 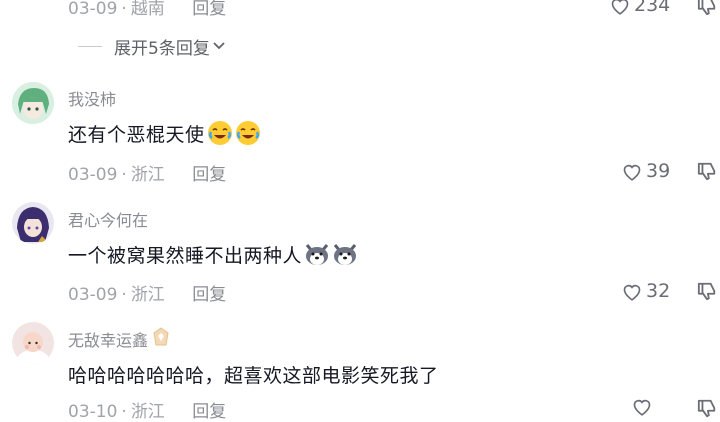 What do you see at coordinates (108, 339) in the screenshot?
I see `username: 无敌幸运鑫` at bounding box center [108, 339].